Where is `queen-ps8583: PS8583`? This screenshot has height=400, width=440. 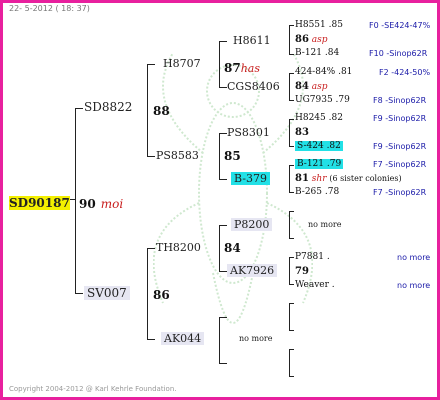 queen-ps8583: PS8583 is located at coordinates (177, 155).